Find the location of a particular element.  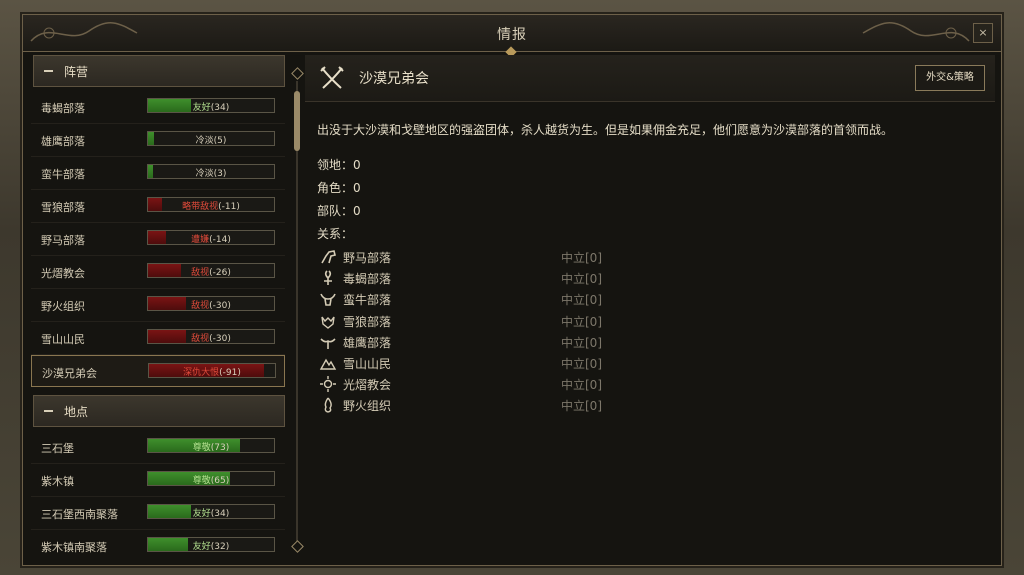

reputation-text: 冷淡(5) is located at coordinates (211, 139).